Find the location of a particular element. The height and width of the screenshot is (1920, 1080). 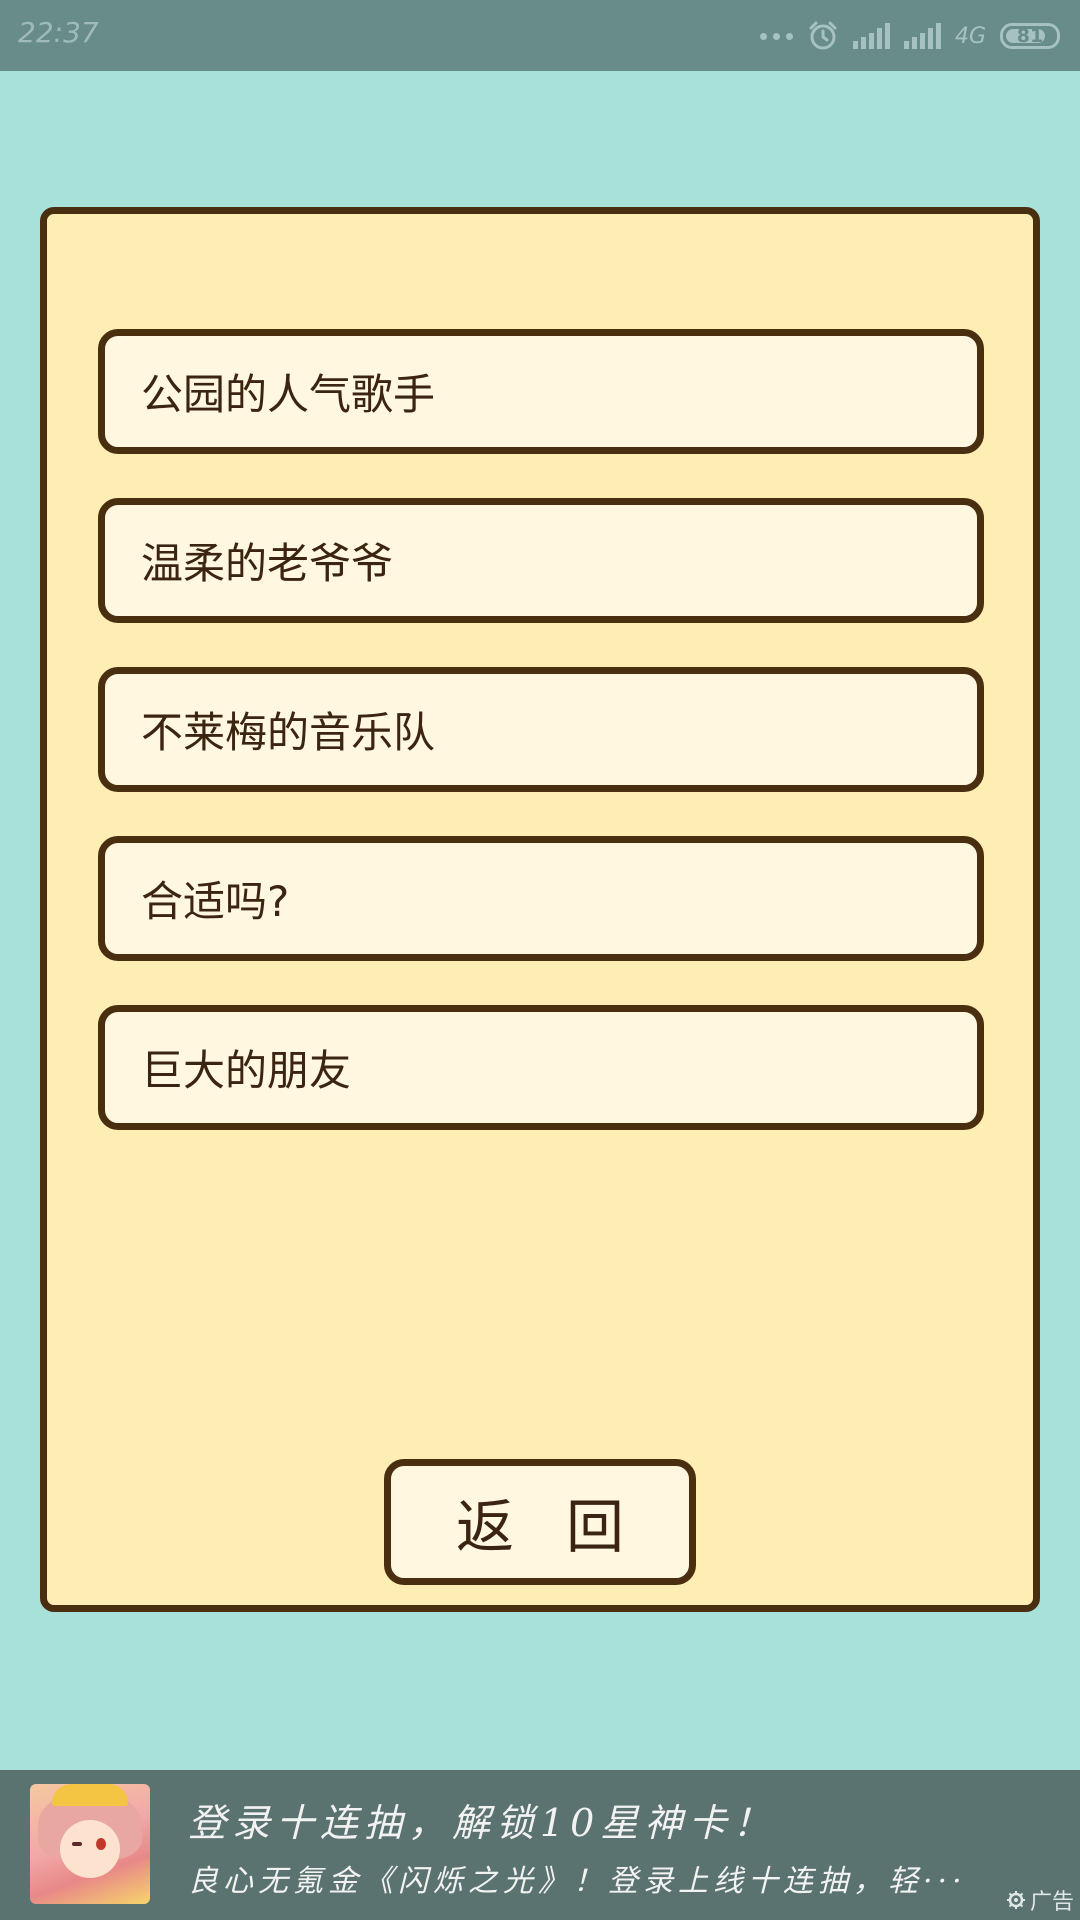

ad-label-text: 广告 is located at coordinates (1051, 1902).